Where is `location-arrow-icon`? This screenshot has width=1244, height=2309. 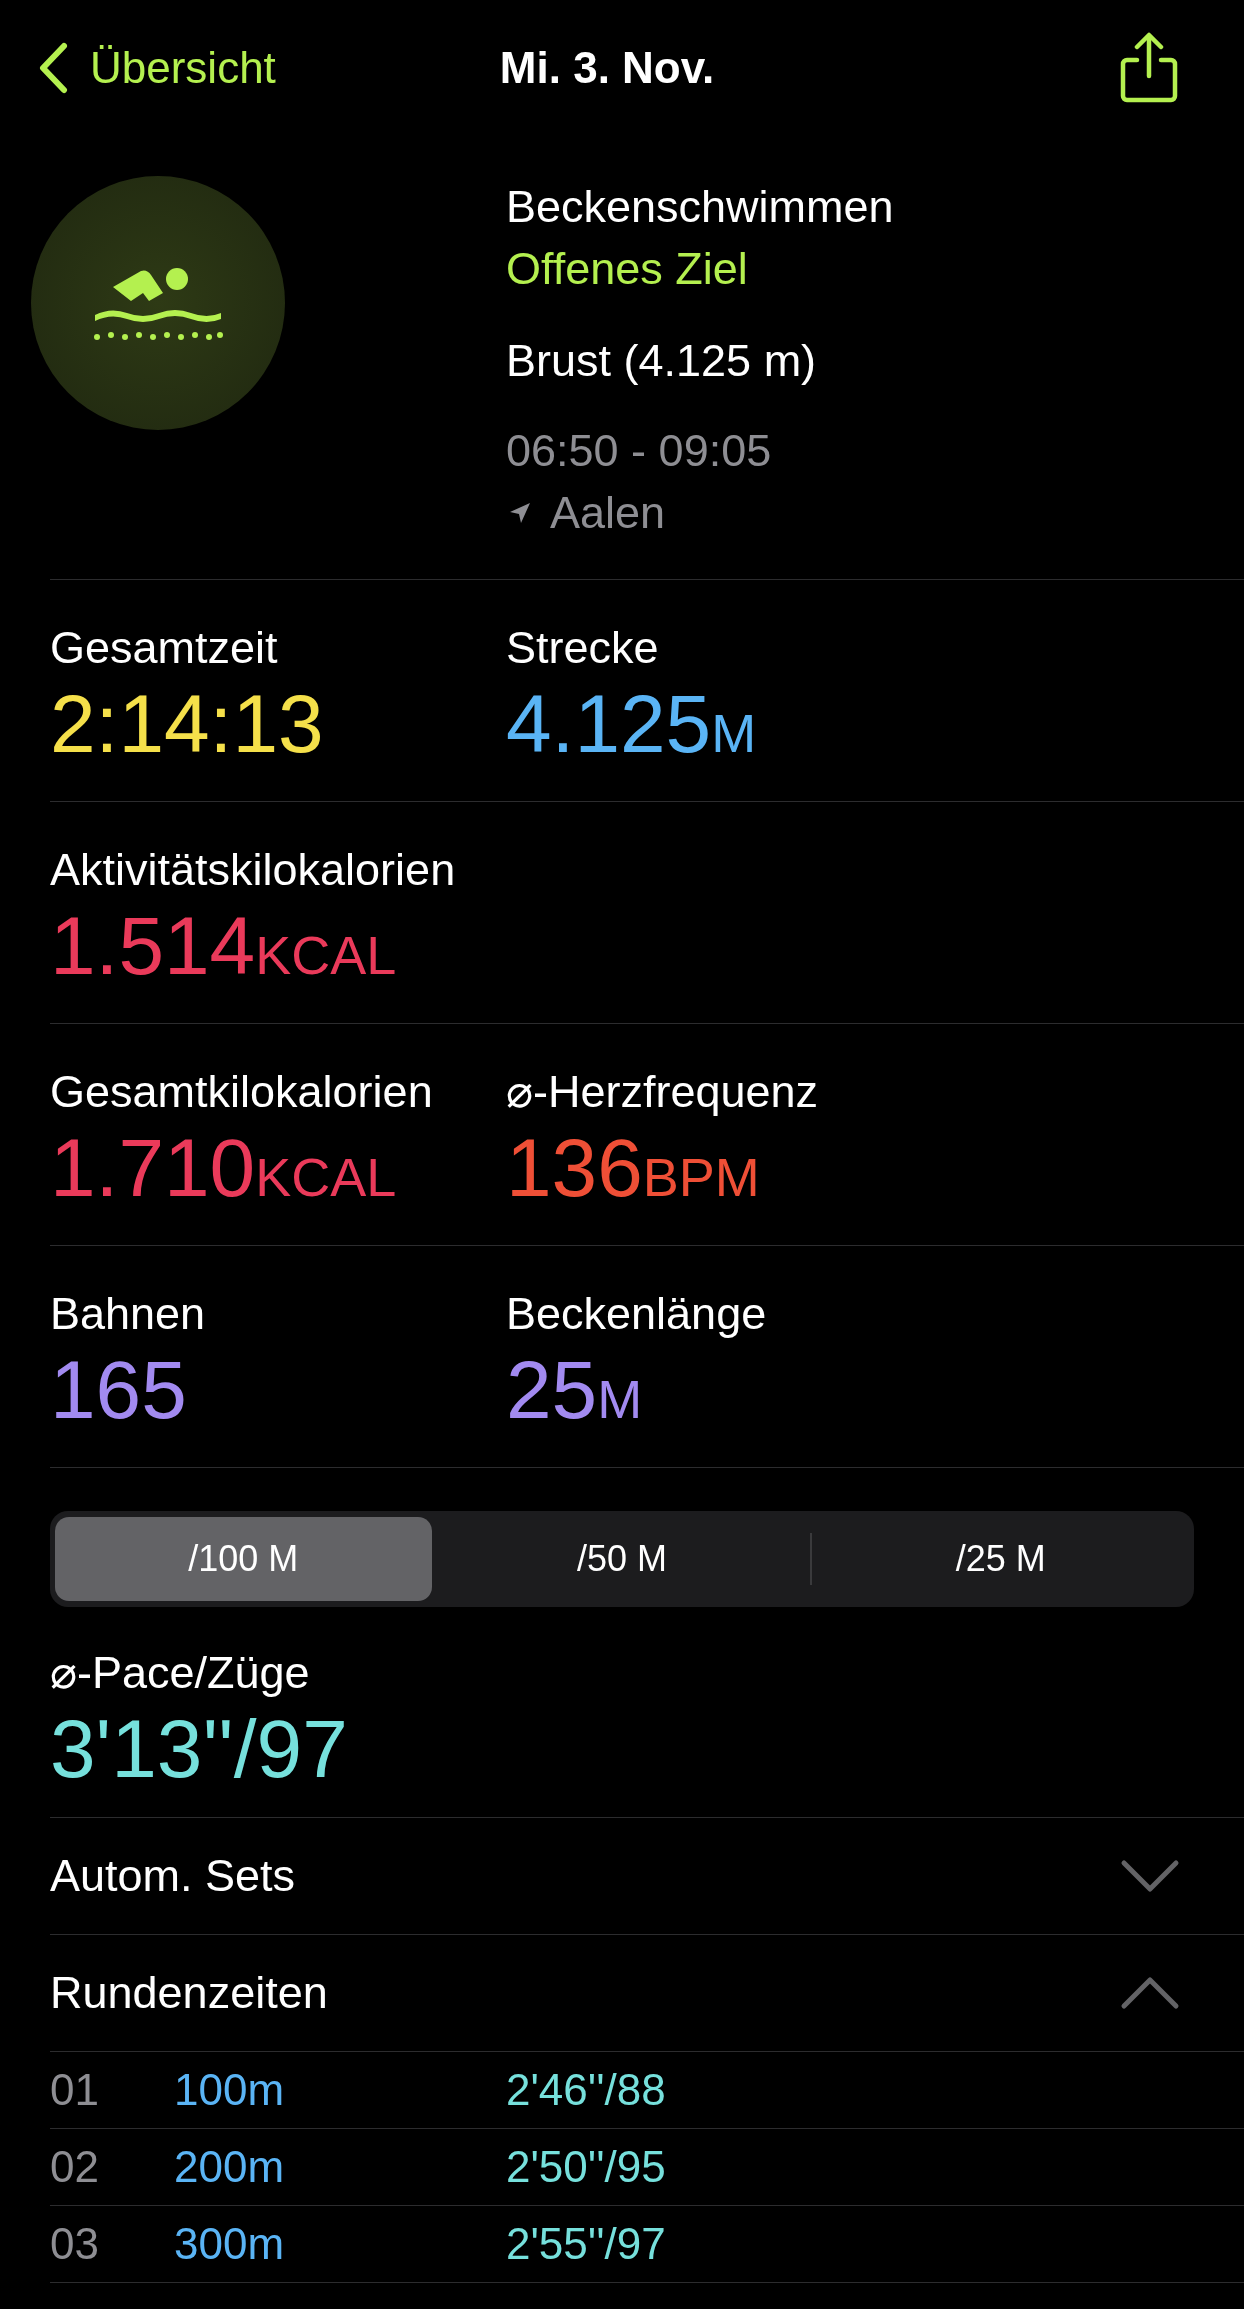 location-arrow-icon is located at coordinates (520, 513).